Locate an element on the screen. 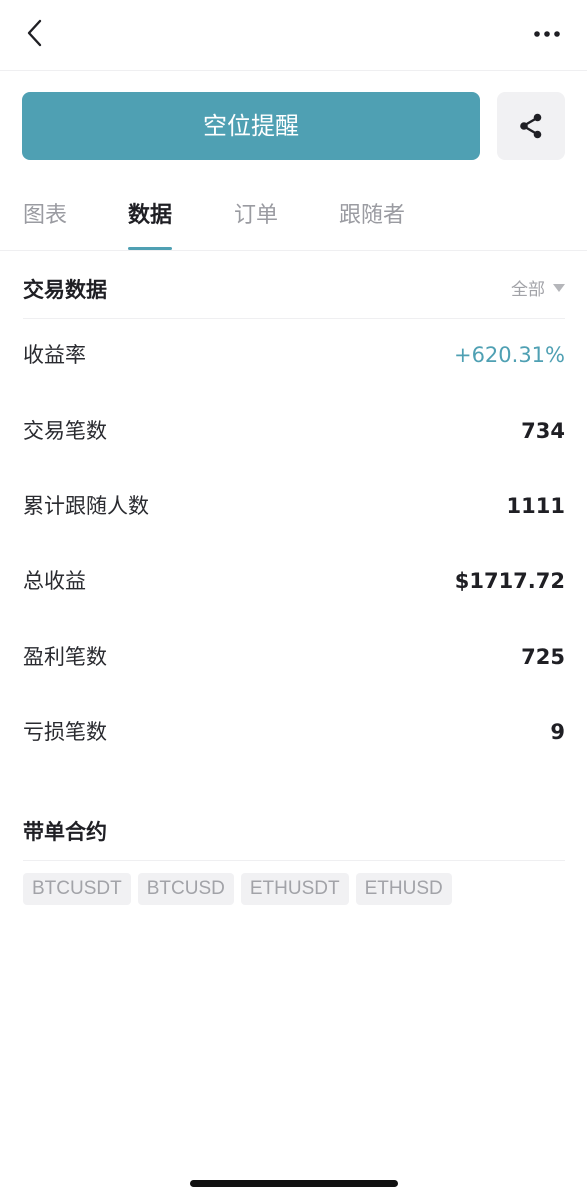 The height and width of the screenshot is (1200, 587). tab-chart: 图表 is located at coordinates (45, 217).